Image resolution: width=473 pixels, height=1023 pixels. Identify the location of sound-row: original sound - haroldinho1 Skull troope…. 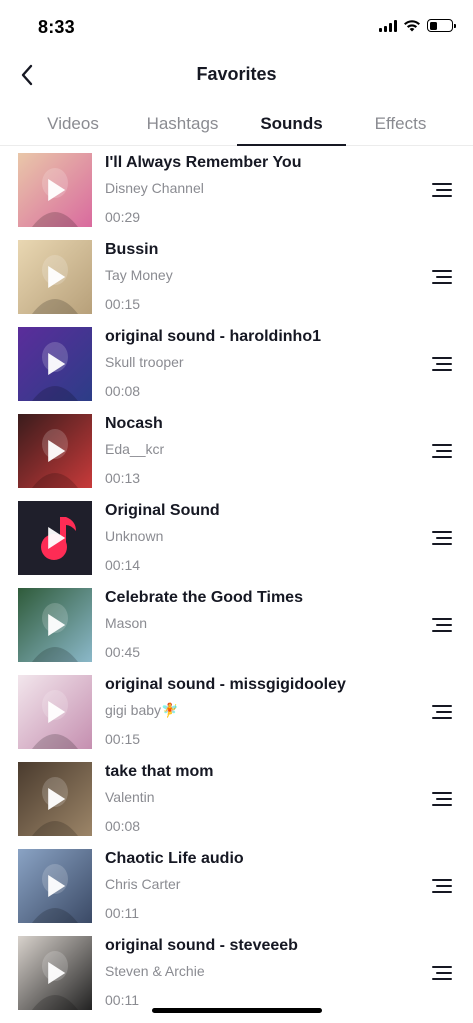
(236, 364).